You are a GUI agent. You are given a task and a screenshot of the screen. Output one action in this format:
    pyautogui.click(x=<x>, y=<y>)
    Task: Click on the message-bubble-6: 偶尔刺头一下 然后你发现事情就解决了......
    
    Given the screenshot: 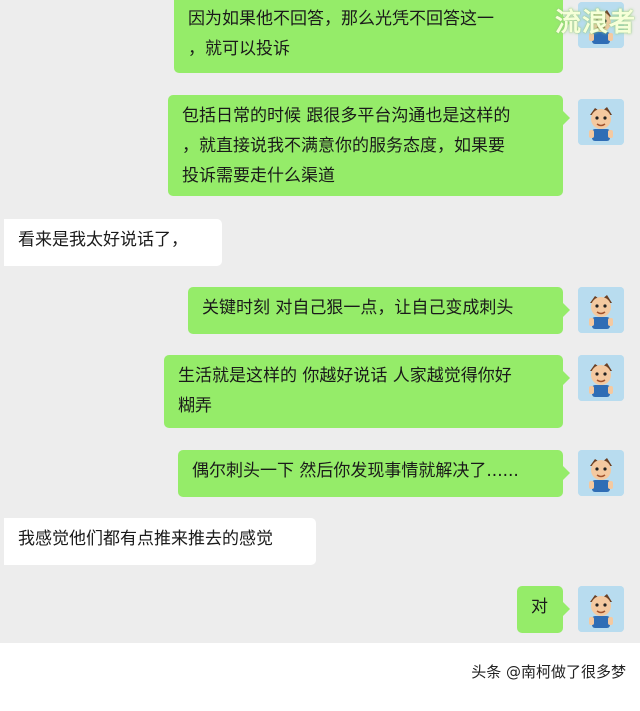 What is the action you would take?
    pyautogui.click(x=374, y=473)
    